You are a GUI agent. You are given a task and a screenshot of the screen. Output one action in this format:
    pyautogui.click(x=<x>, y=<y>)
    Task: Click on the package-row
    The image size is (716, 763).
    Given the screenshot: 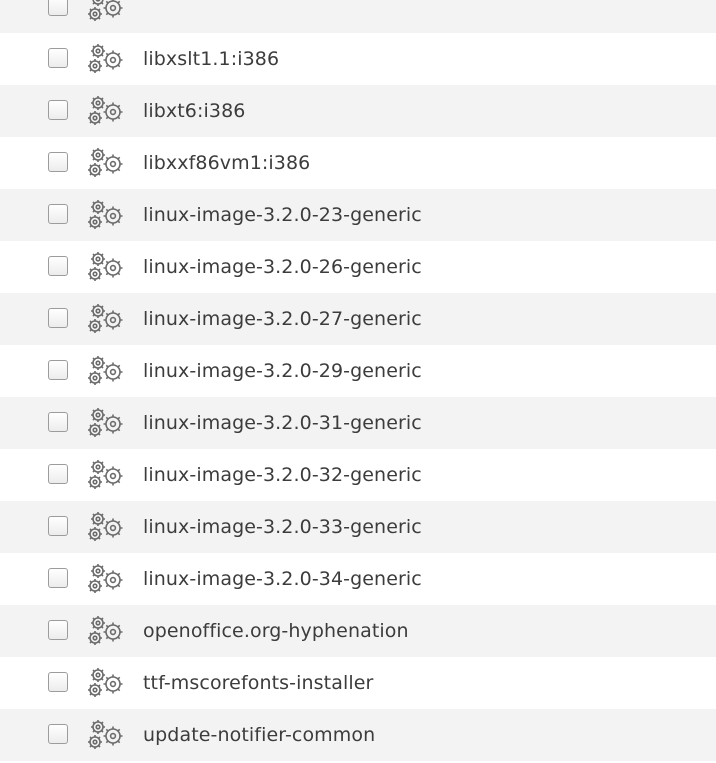 What is the action you would take?
    pyautogui.click(x=358, y=16)
    